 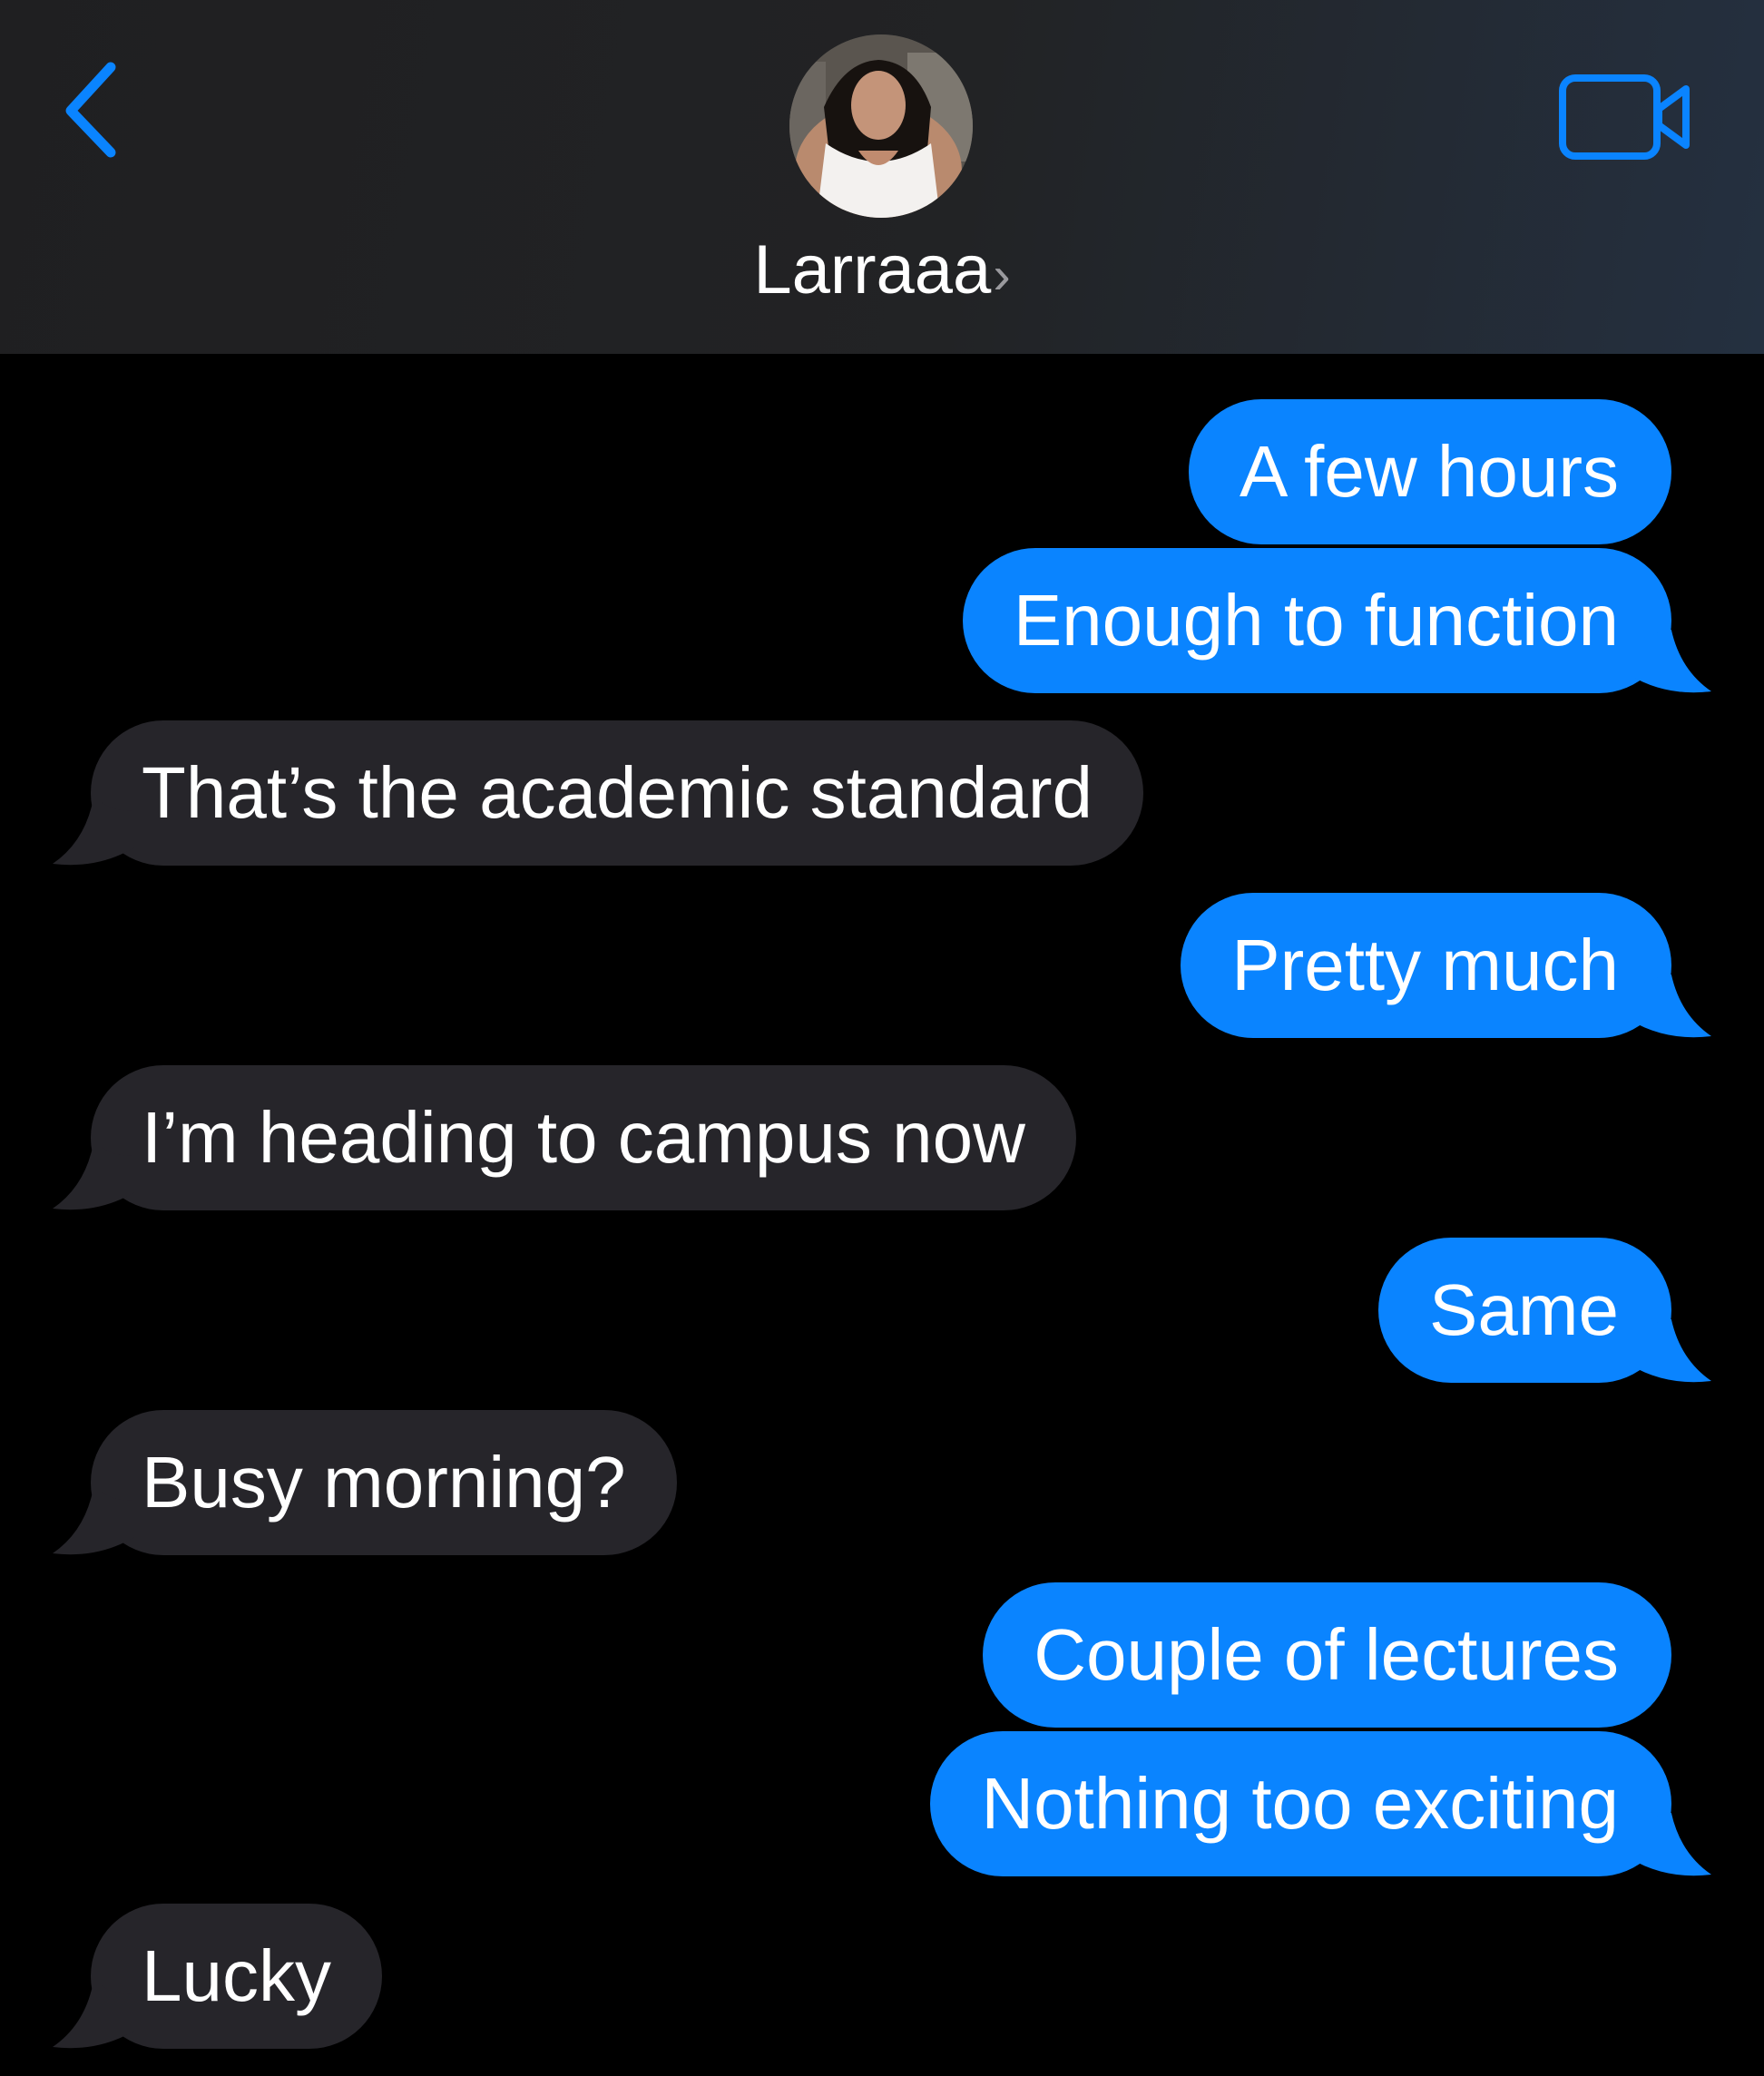 I want to click on message-bubble-sent: Pretty much, so click(x=1426, y=965).